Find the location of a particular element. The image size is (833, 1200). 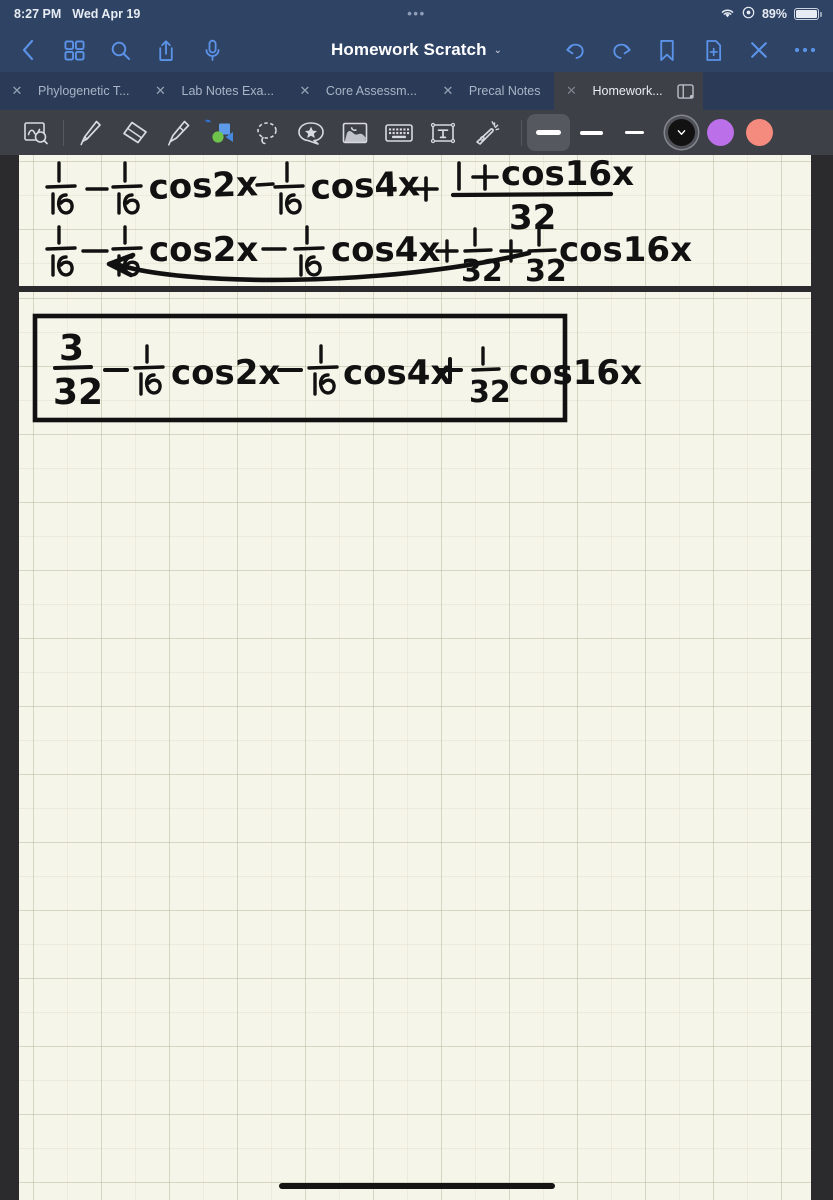

equation-line-2: cos2x cos4x 32 32 cos16x is located at coordinates (355, 253).